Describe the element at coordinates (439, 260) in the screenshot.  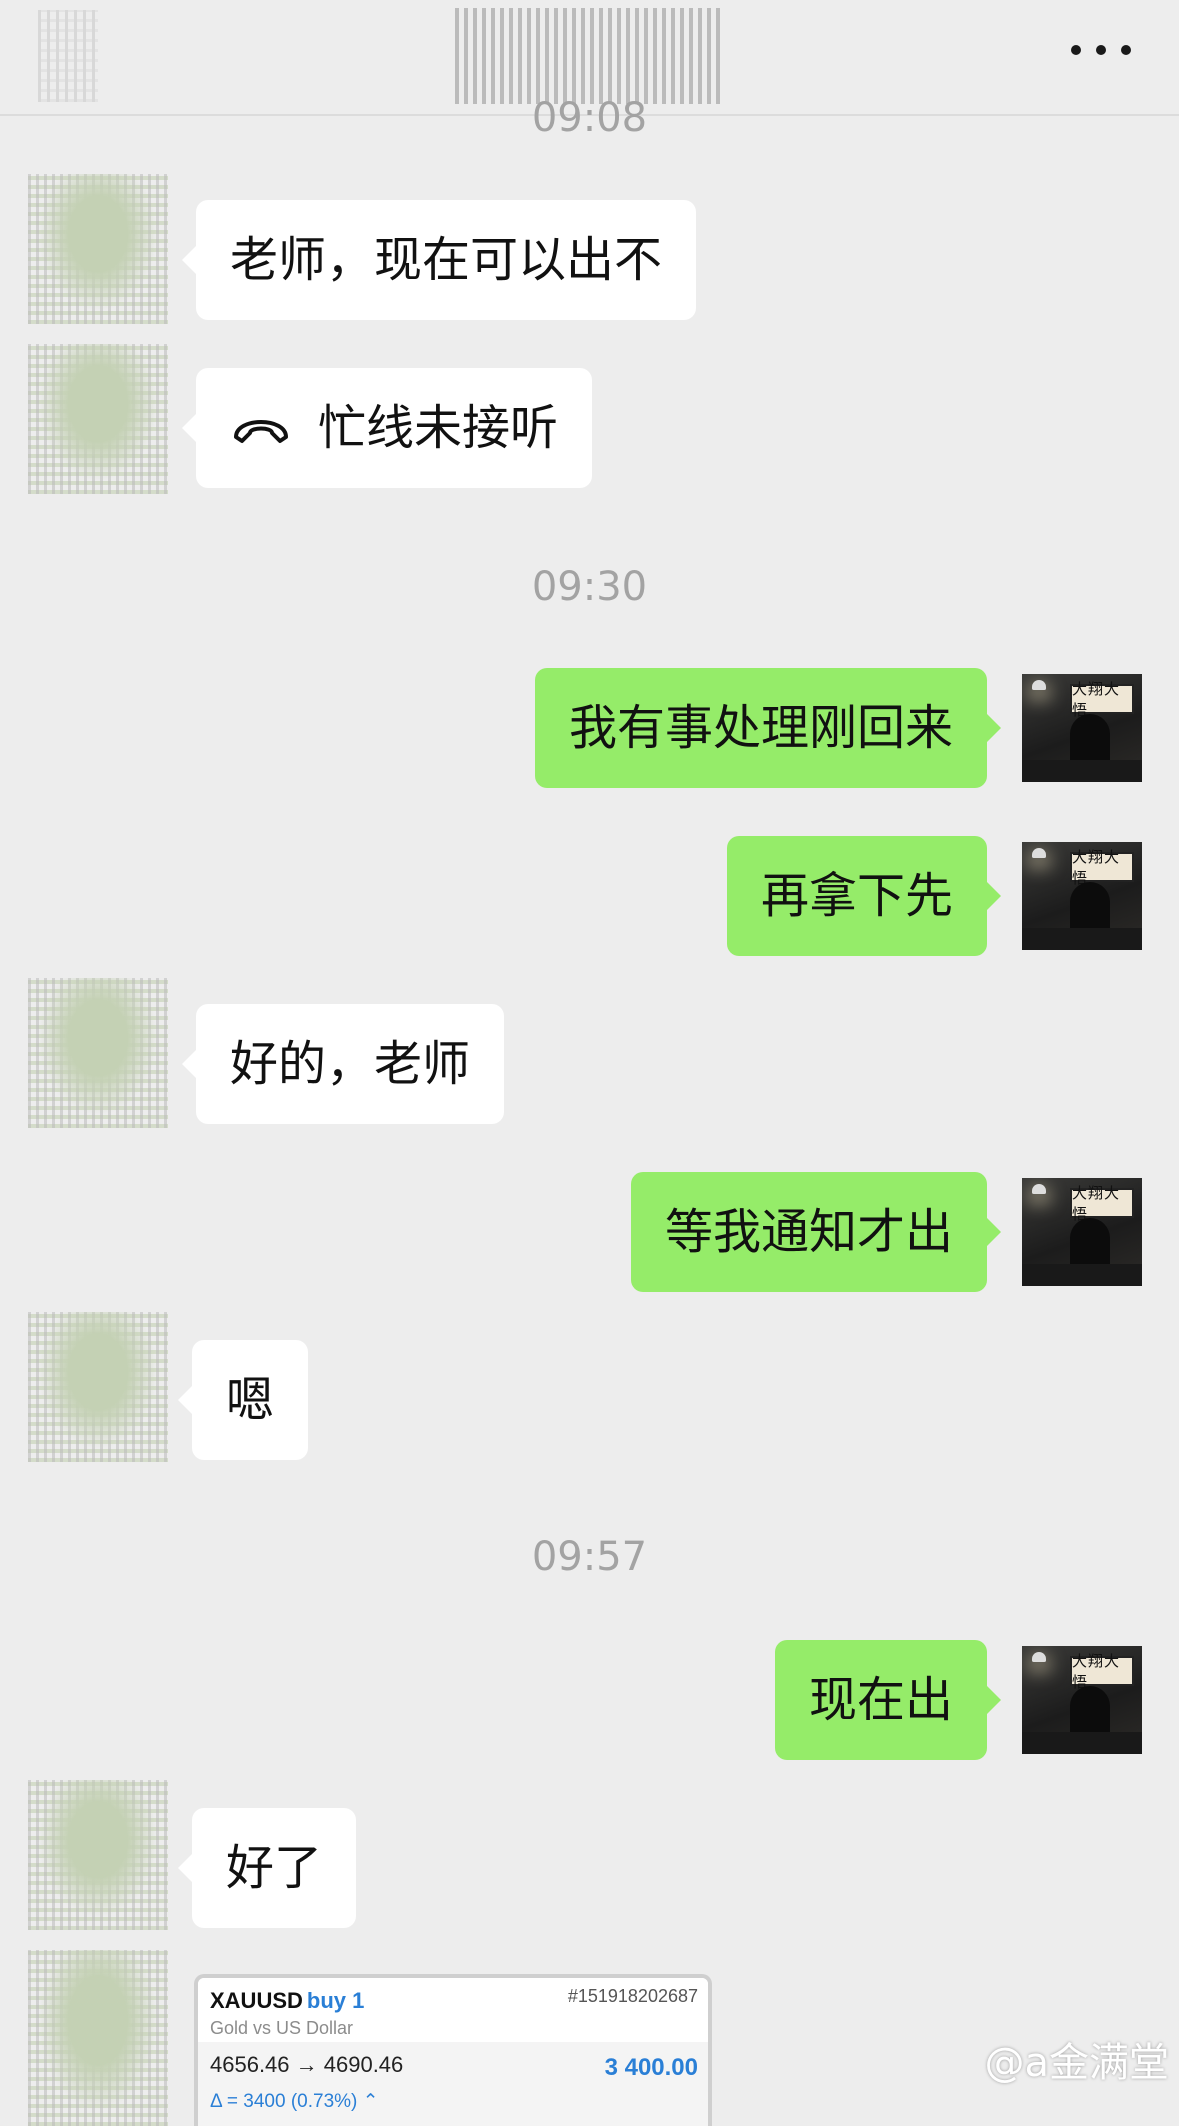
I see `message-bubble: 老师，现在可以出不` at that location.